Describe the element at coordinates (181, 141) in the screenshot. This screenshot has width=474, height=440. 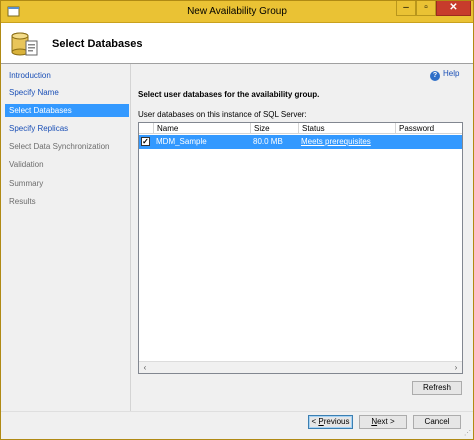
I see `row-name: MDM_Sample` at that location.